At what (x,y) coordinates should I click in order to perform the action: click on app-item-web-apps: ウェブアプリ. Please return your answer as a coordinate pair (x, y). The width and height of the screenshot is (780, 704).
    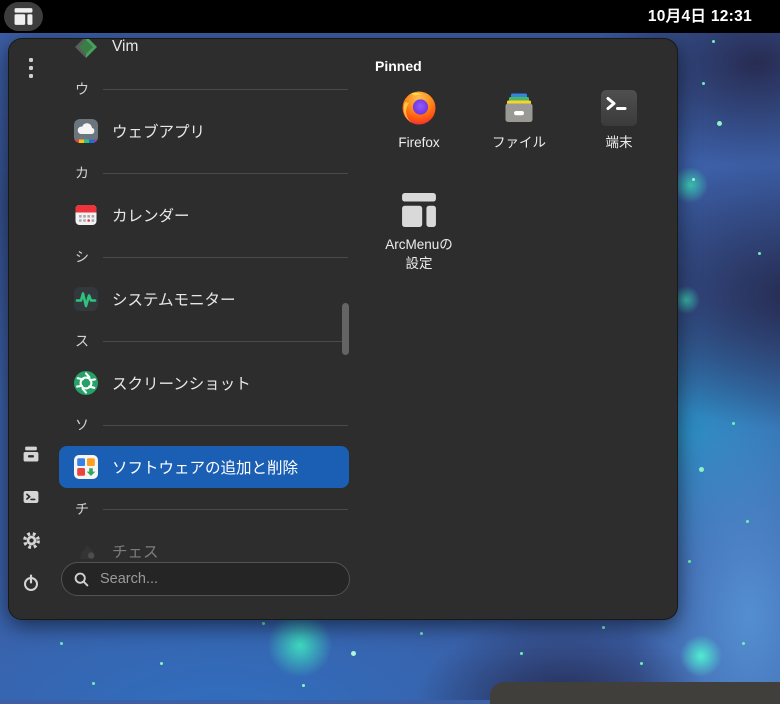
    Looking at the image, I should click on (203, 131).